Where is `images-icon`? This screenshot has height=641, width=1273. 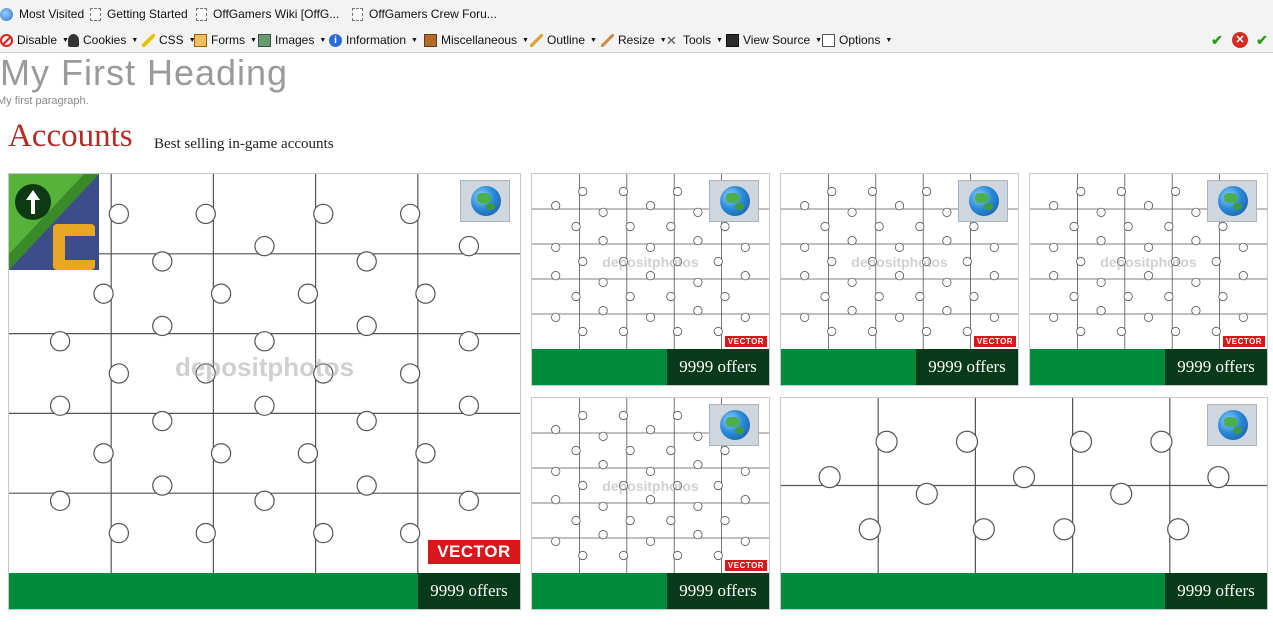 images-icon is located at coordinates (264, 40).